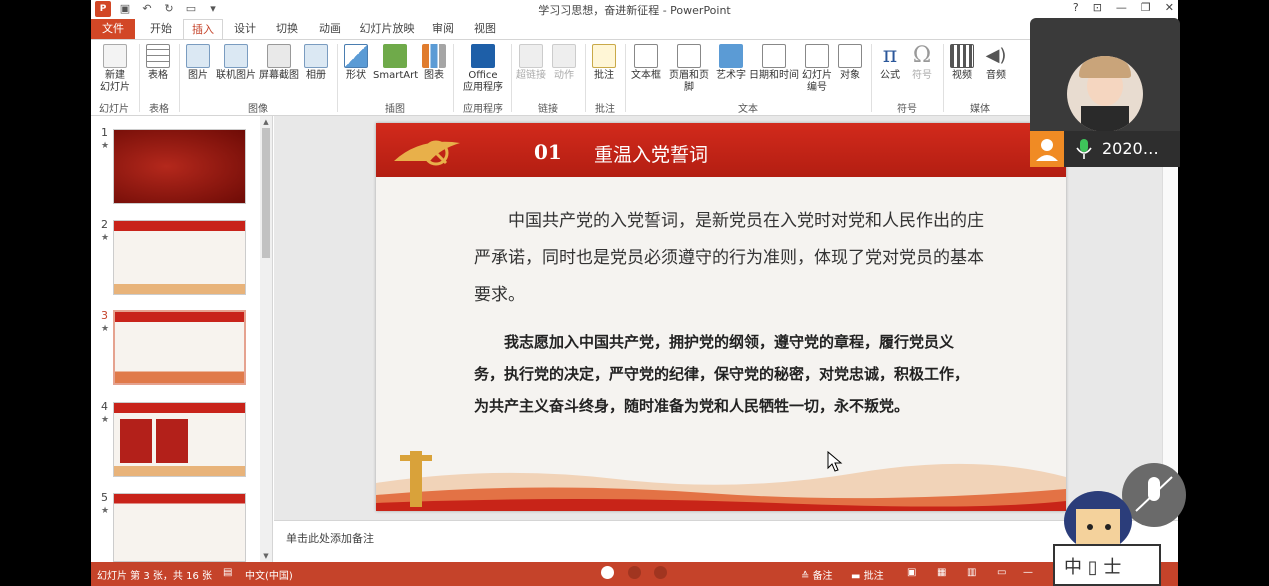 The image size is (1269, 586). What do you see at coordinates (115, 69) in the screenshot?
I see `new-slide-button: 新建 幻灯片` at bounding box center [115, 69].